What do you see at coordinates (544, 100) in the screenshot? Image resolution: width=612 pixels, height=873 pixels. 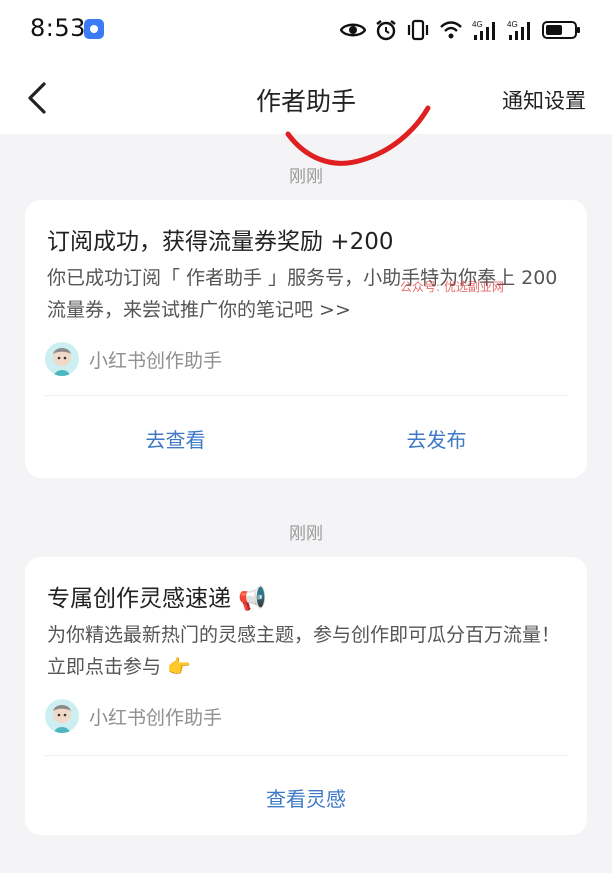 I see `notification-settings-link: 通知设置` at bounding box center [544, 100].